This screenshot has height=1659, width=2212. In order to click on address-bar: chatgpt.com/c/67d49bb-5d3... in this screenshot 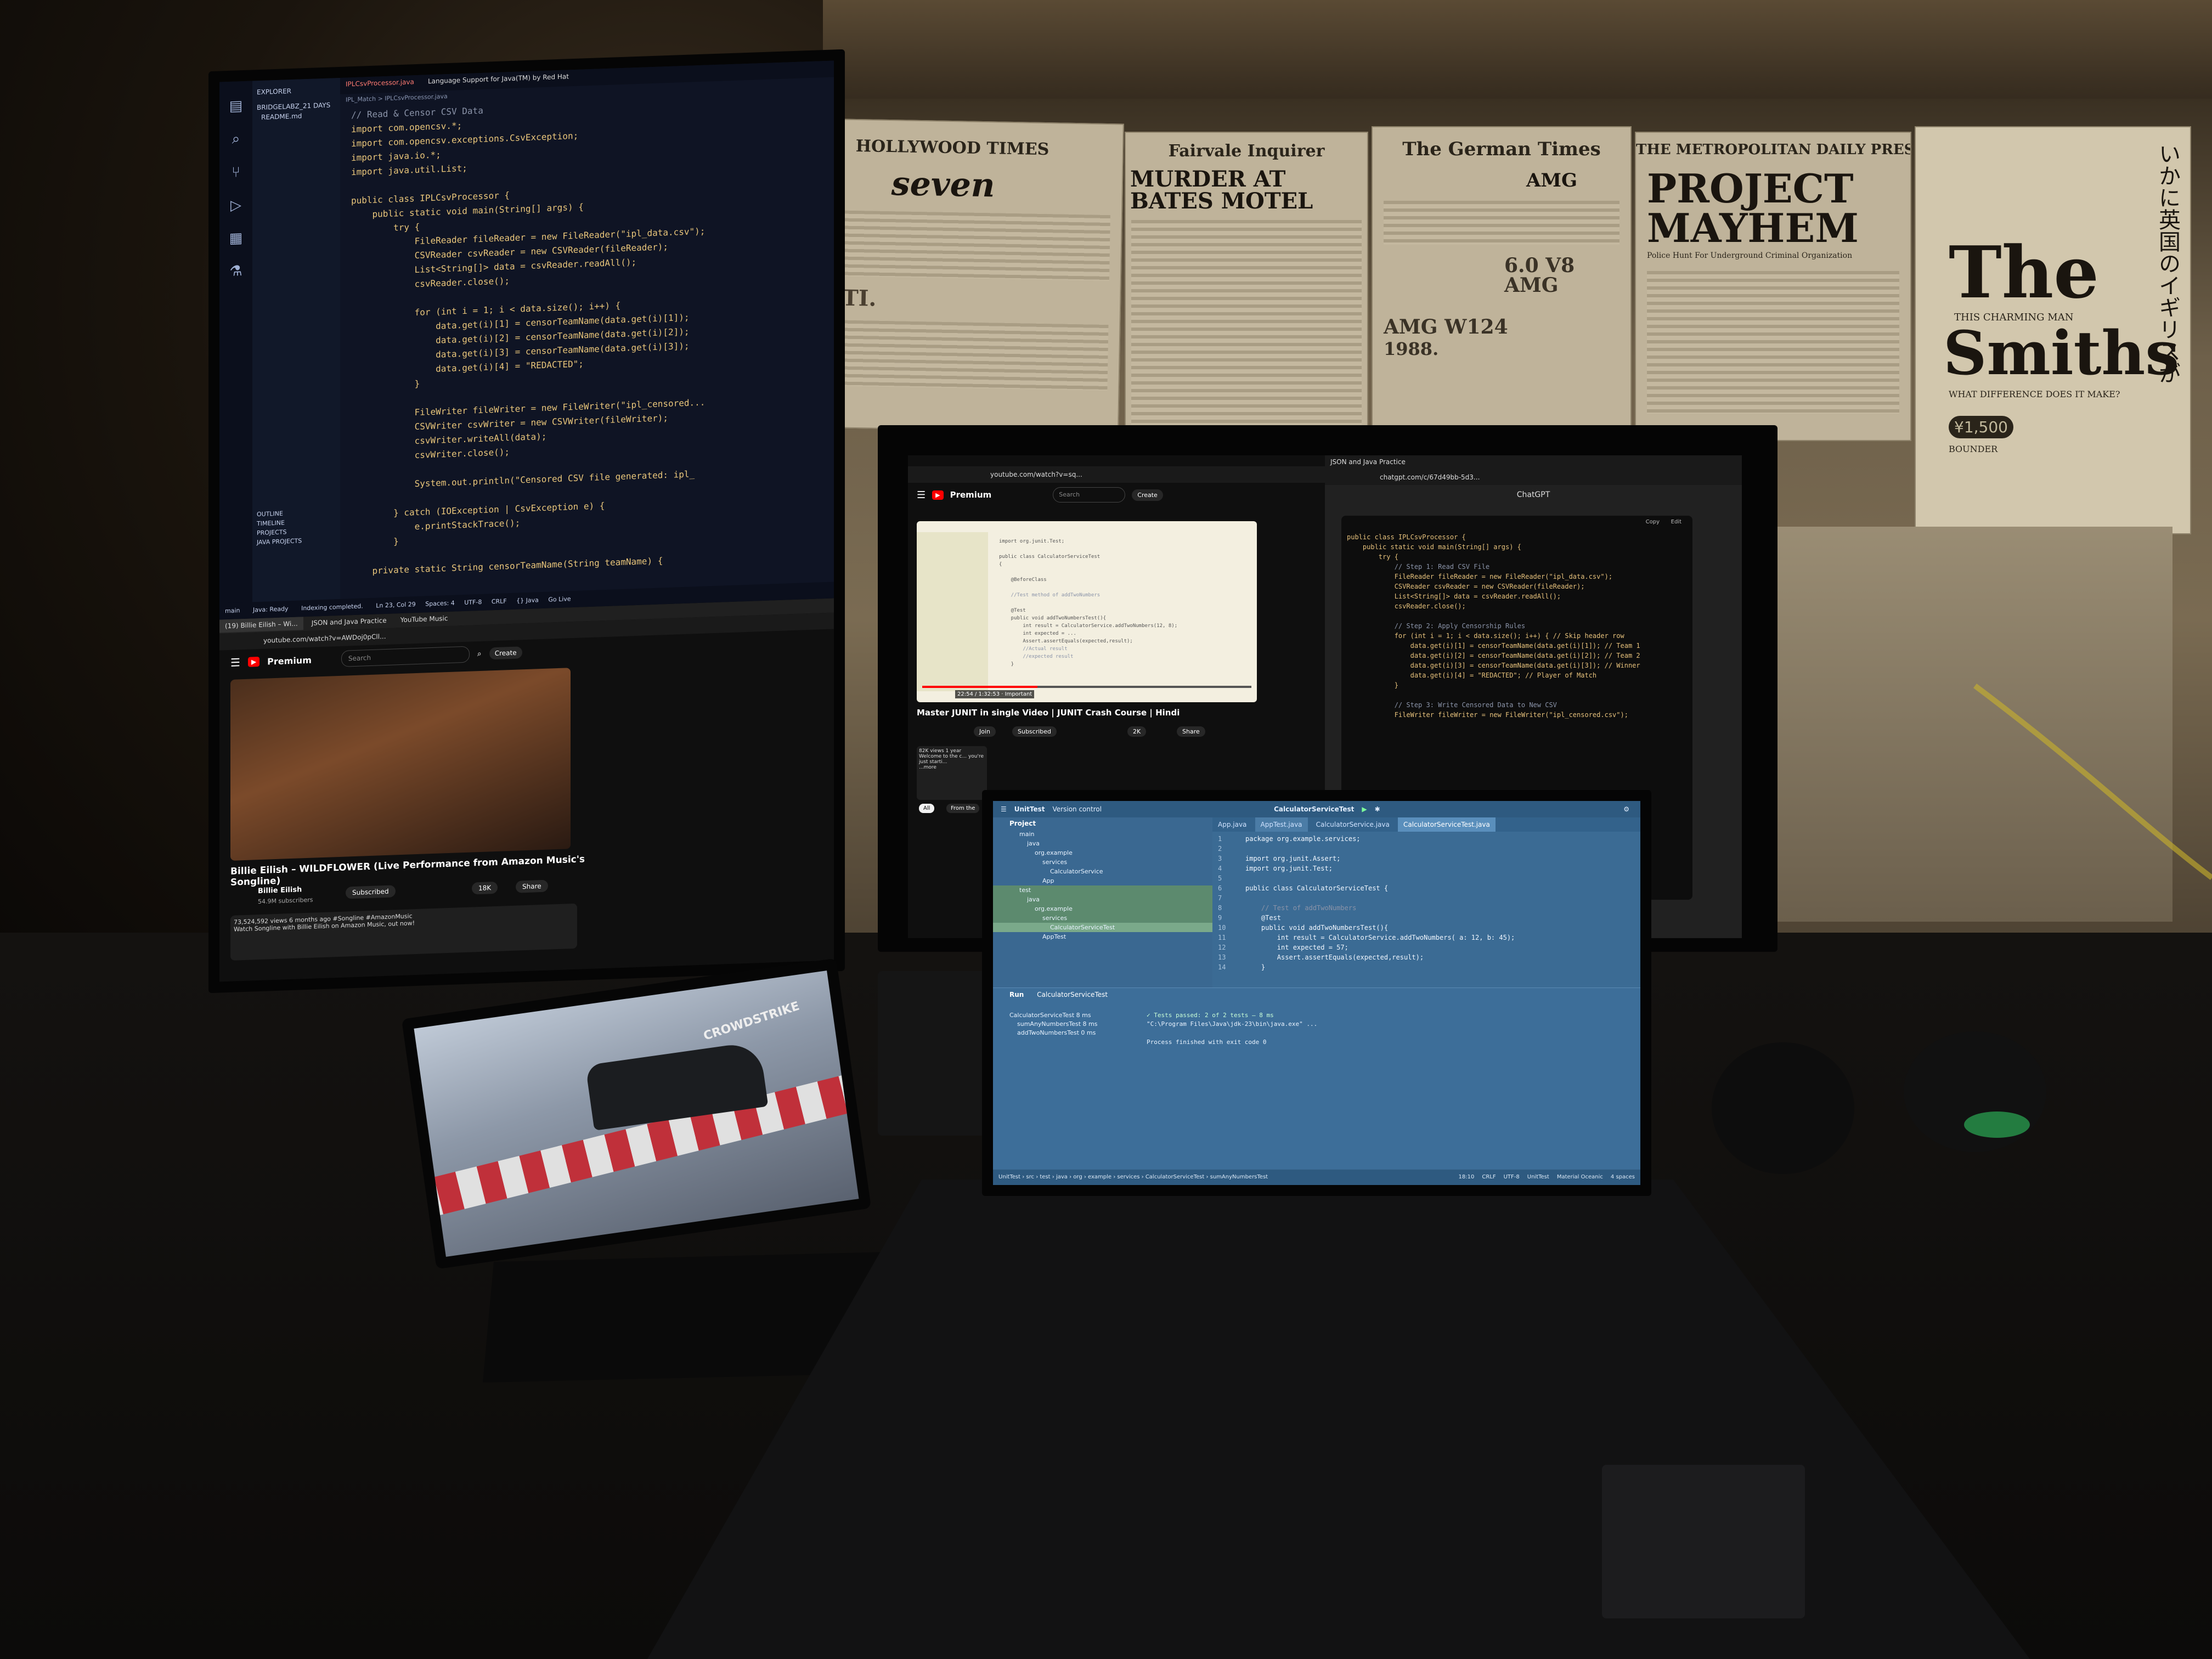, I will do `click(1534, 478)`.